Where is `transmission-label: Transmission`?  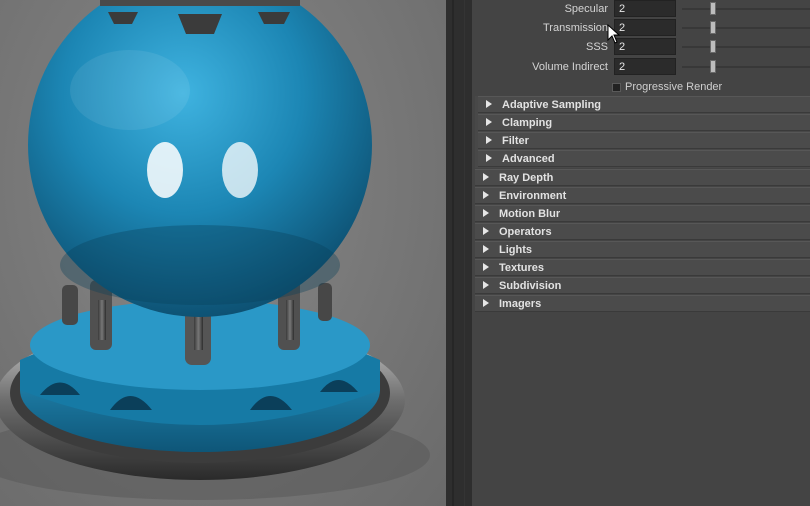 transmission-label: Transmission is located at coordinates (575, 28).